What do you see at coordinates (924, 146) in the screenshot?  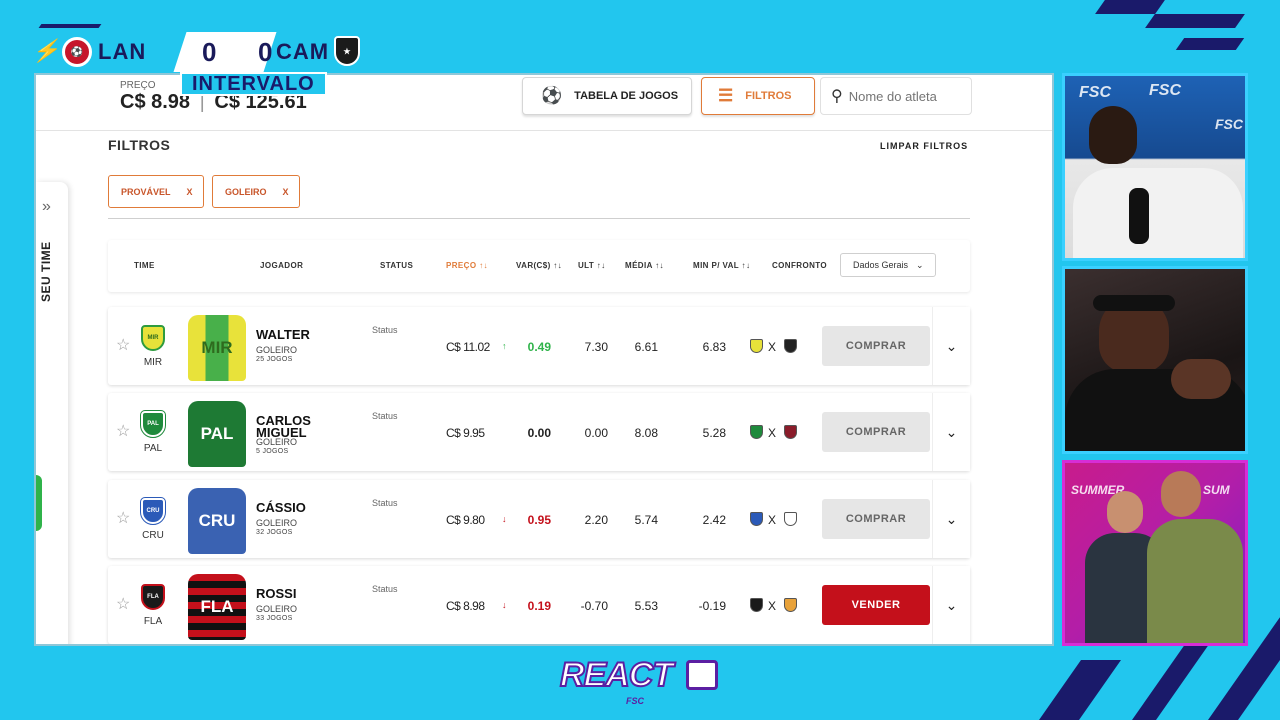 I see `clear-filters-link: LIMPAR FILTROS` at bounding box center [924, 146].